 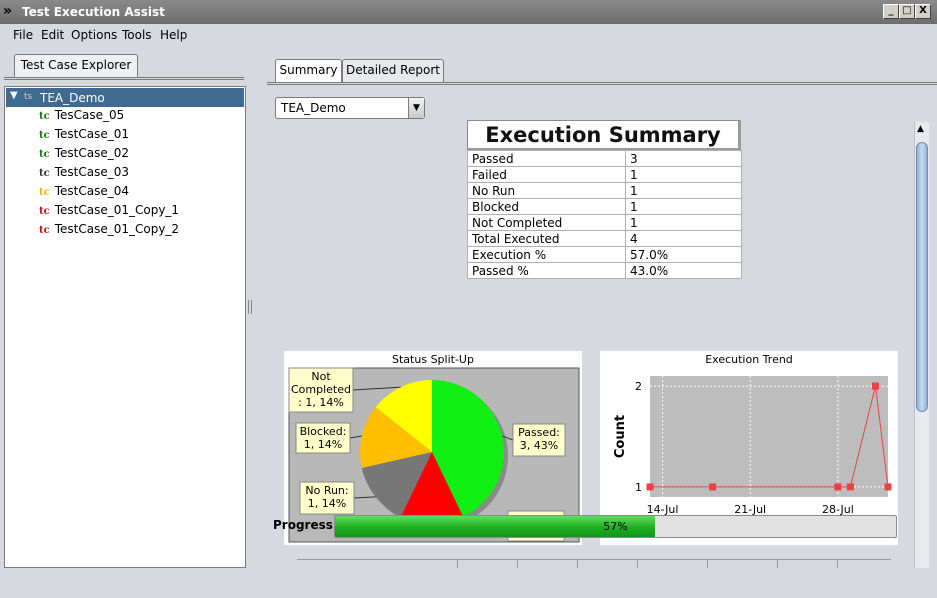 What do you see at coordinates (137, 35) in the screenshot?
I see `menu-tools: Tools` at bounding box center [137, 35].